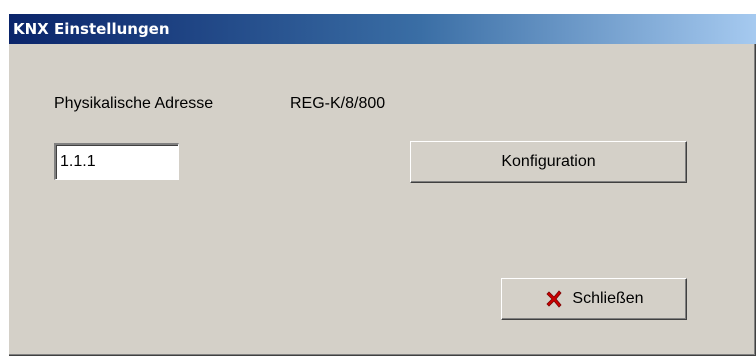 This screenshot has width=756, height=358. What do you see at coordinates (91, 29) in the screenshot?
I see `window-title: KNX Einstellungen` at bounding box center [91, 29].